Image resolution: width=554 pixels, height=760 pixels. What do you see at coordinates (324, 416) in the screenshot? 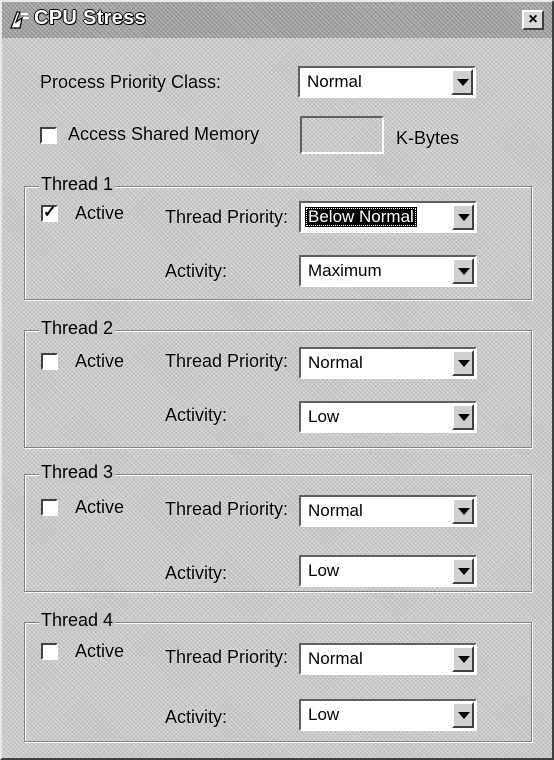
I see `thread-2-activity-value: Low` at bounding box center [324, 416].